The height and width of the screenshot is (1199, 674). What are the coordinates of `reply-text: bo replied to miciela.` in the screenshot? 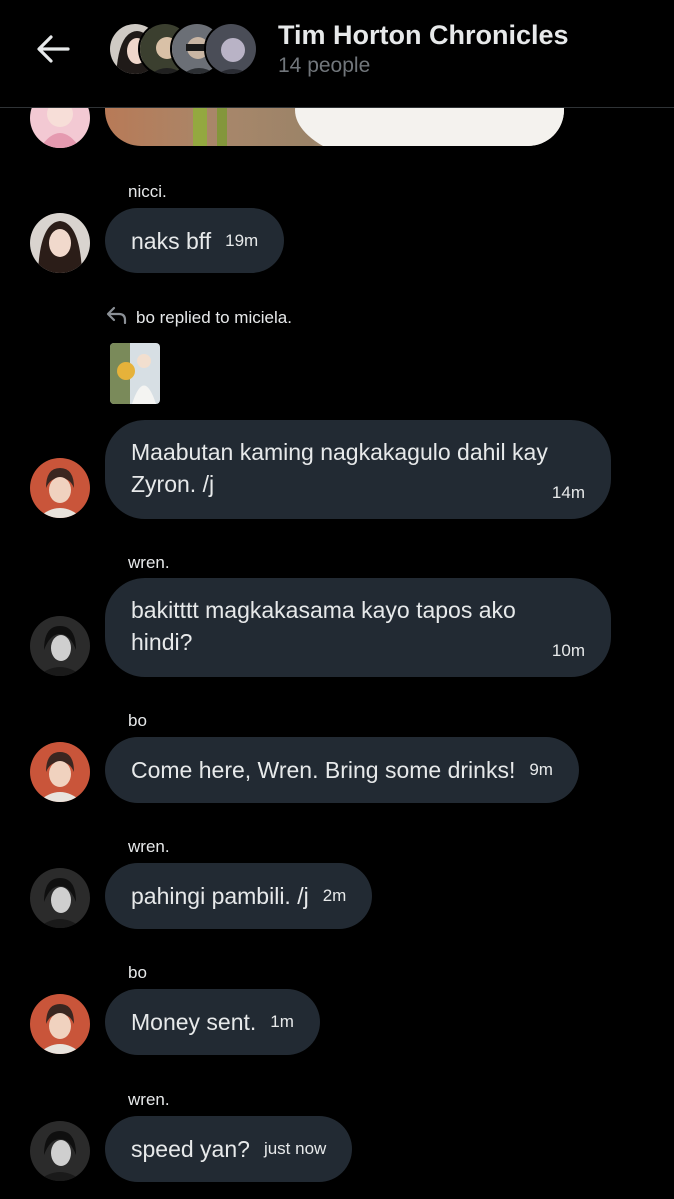 It's located at (214, 317).